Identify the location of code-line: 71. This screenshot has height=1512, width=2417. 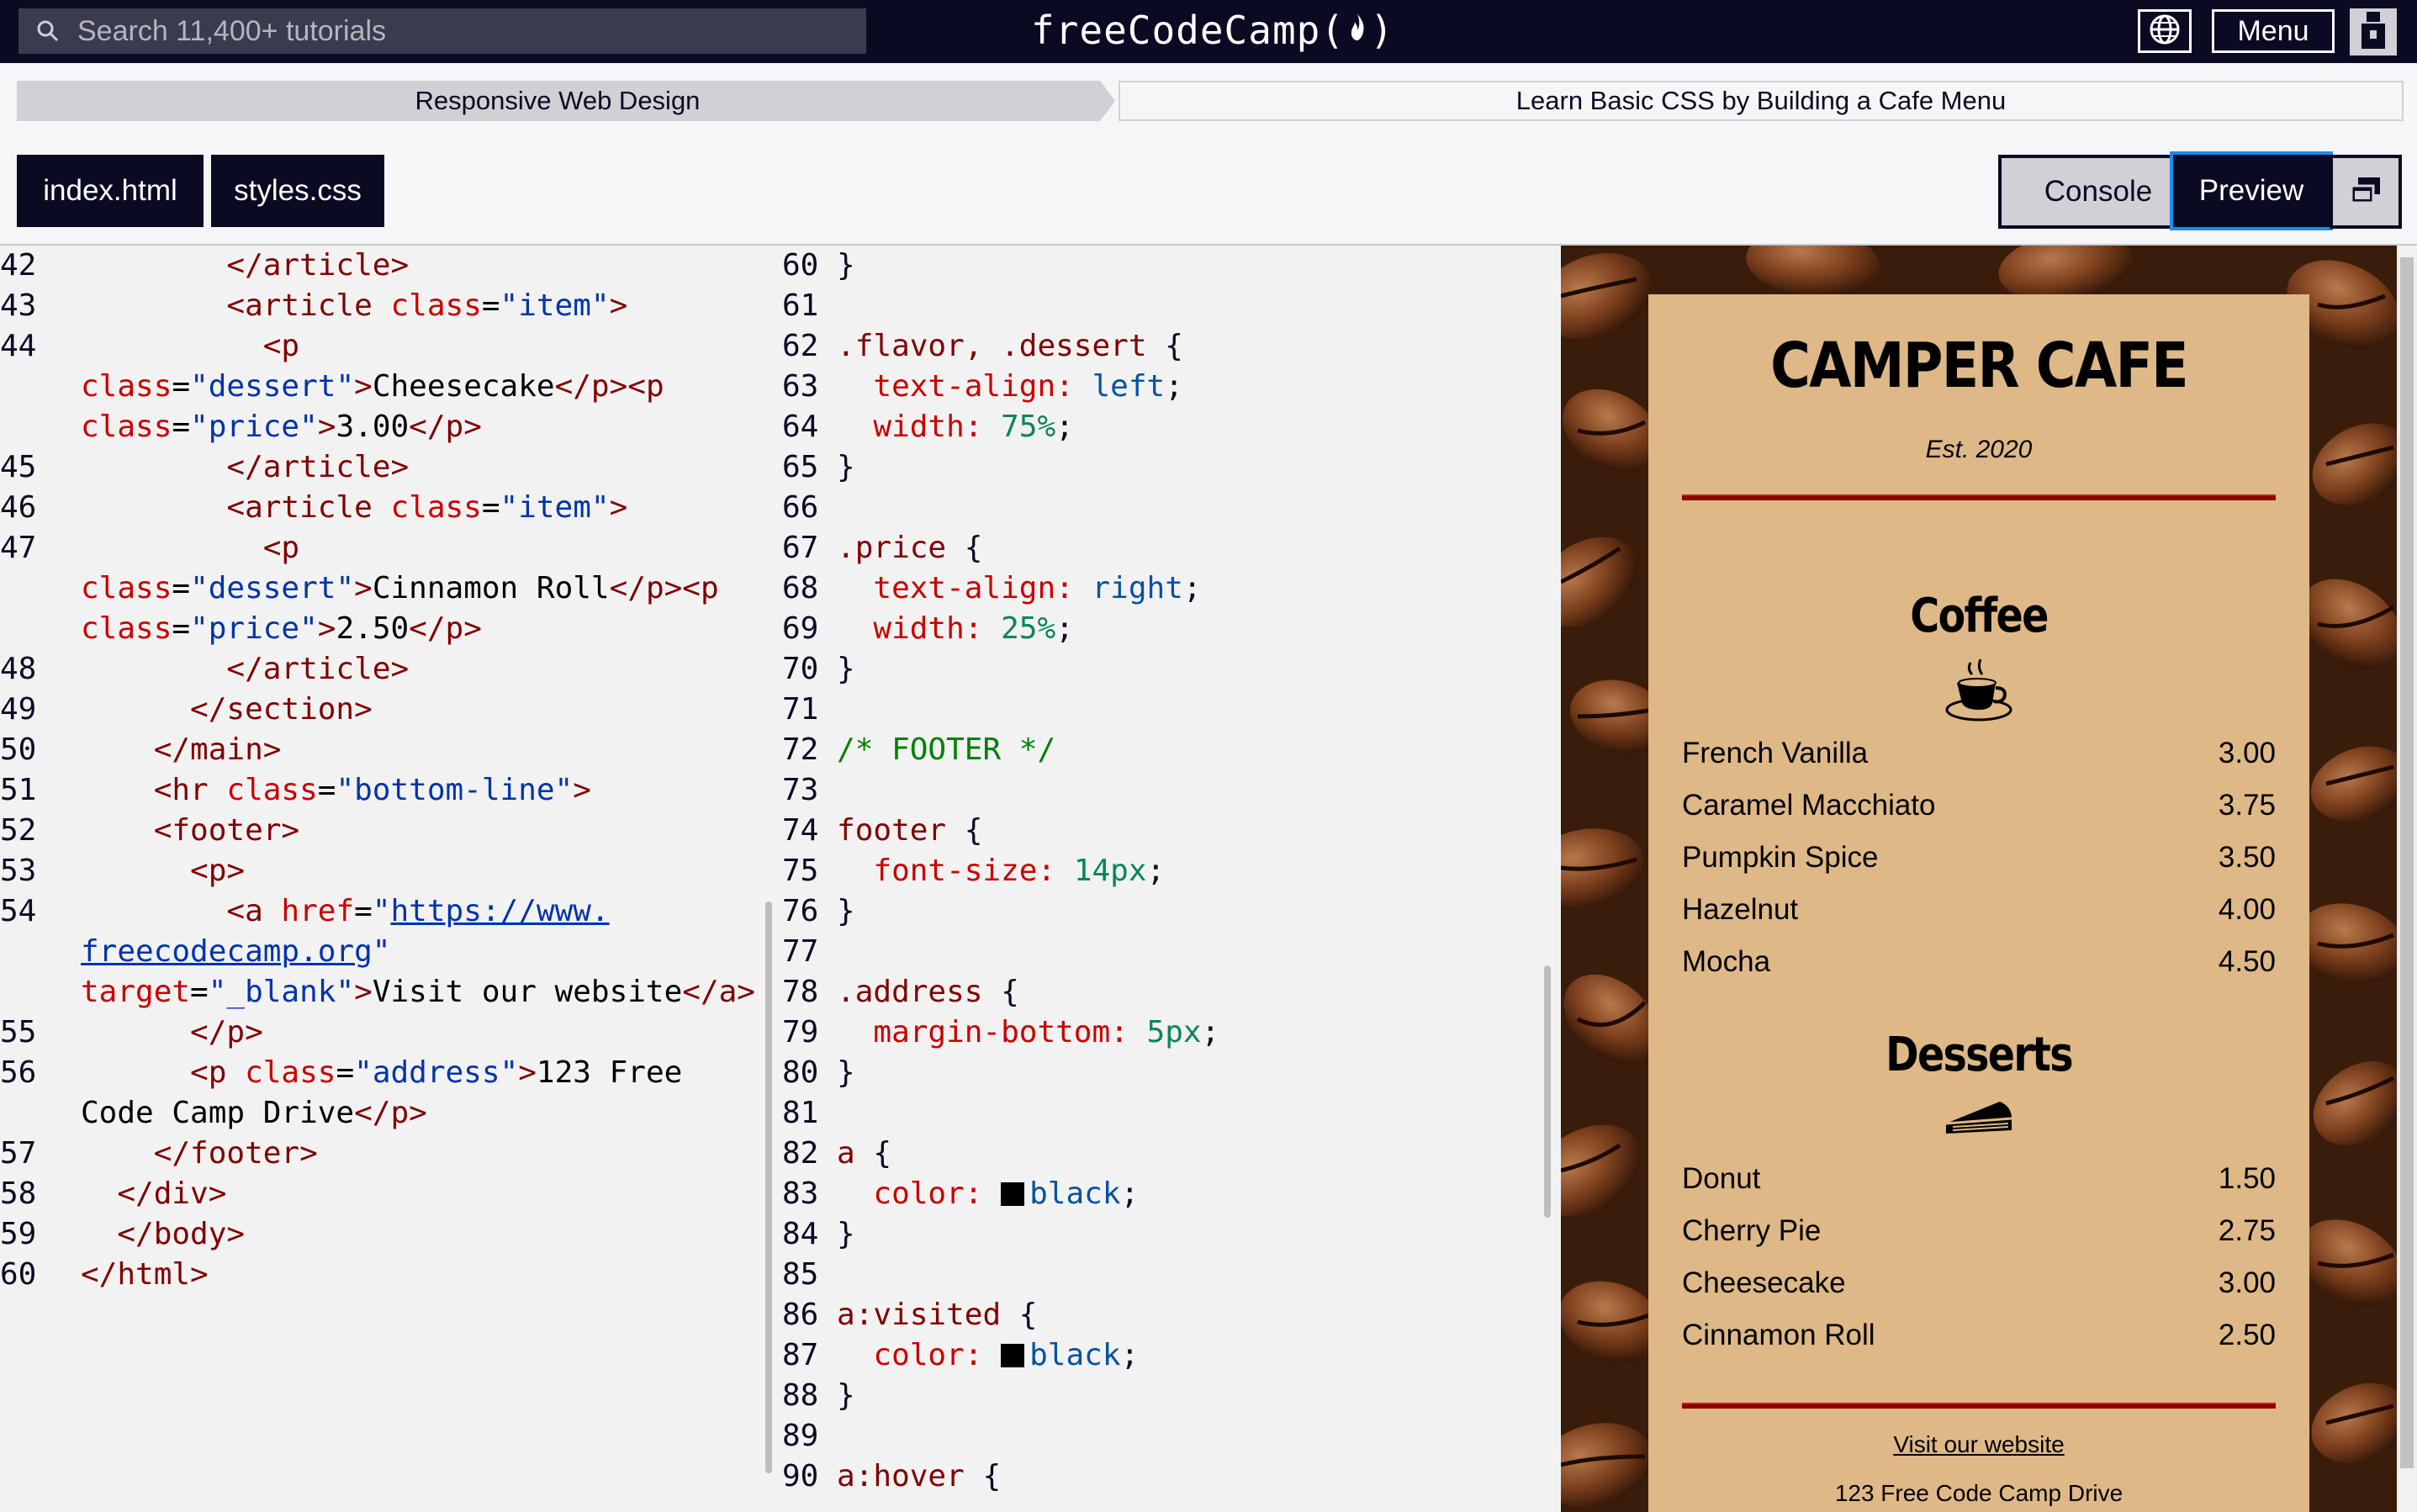
(800, 710).